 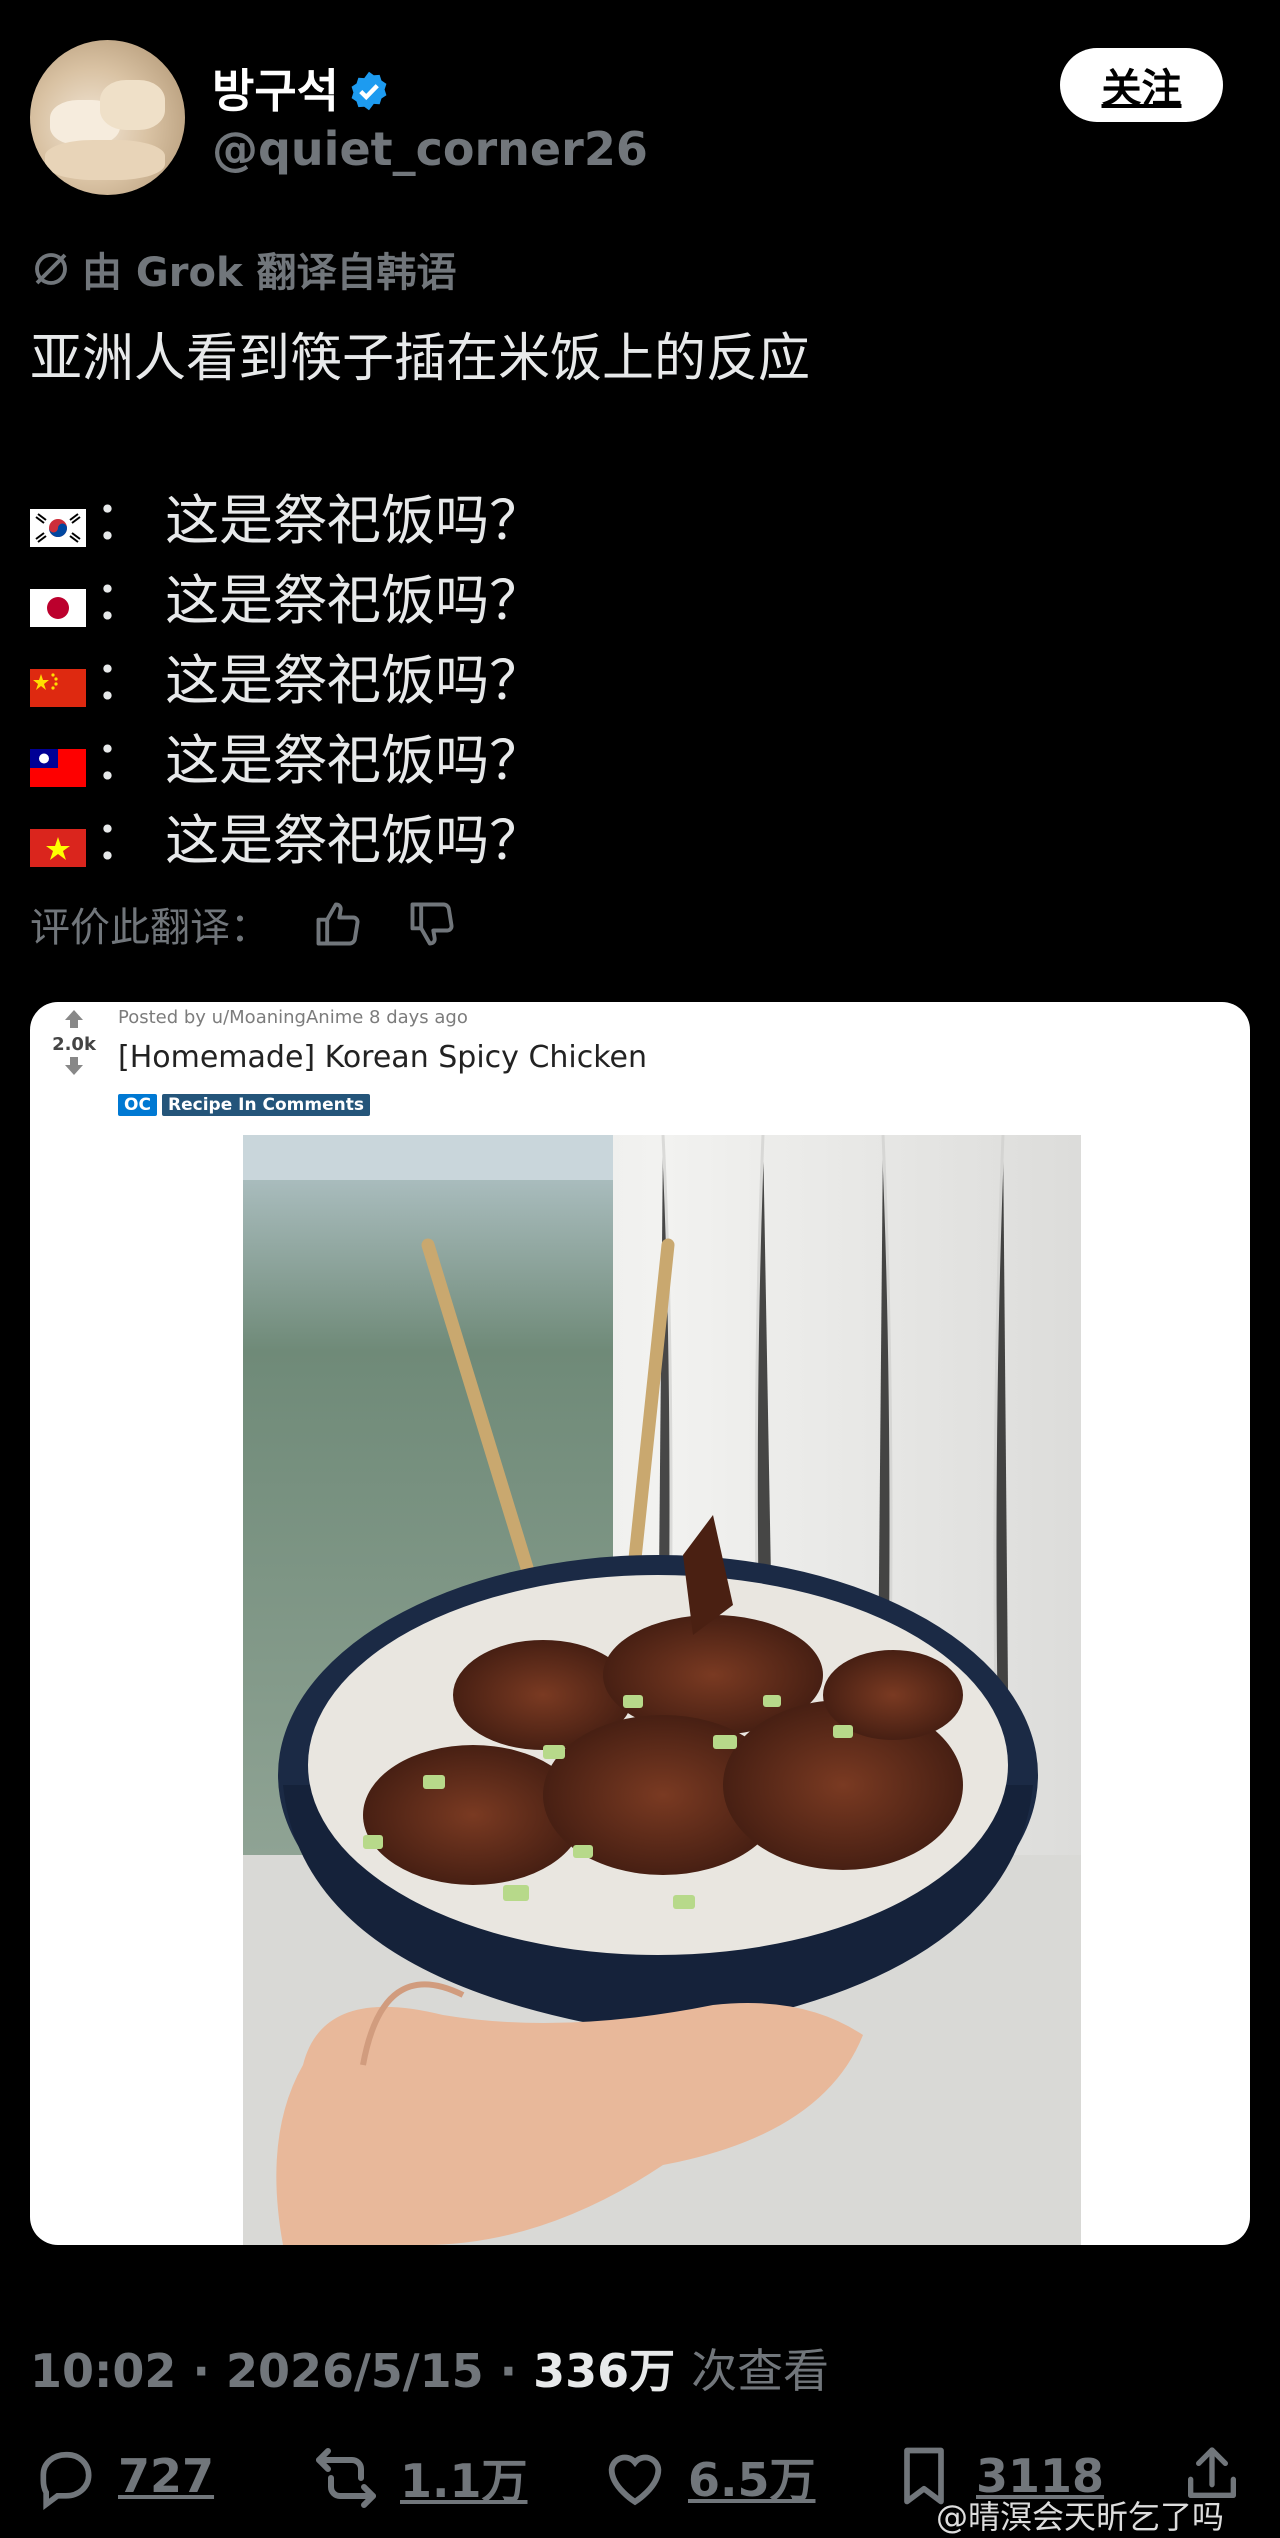 What do you see at coordinates (58, 842) in the screenshot?
I see `vietnam-flag-icon` at bounding box center [58, 842].